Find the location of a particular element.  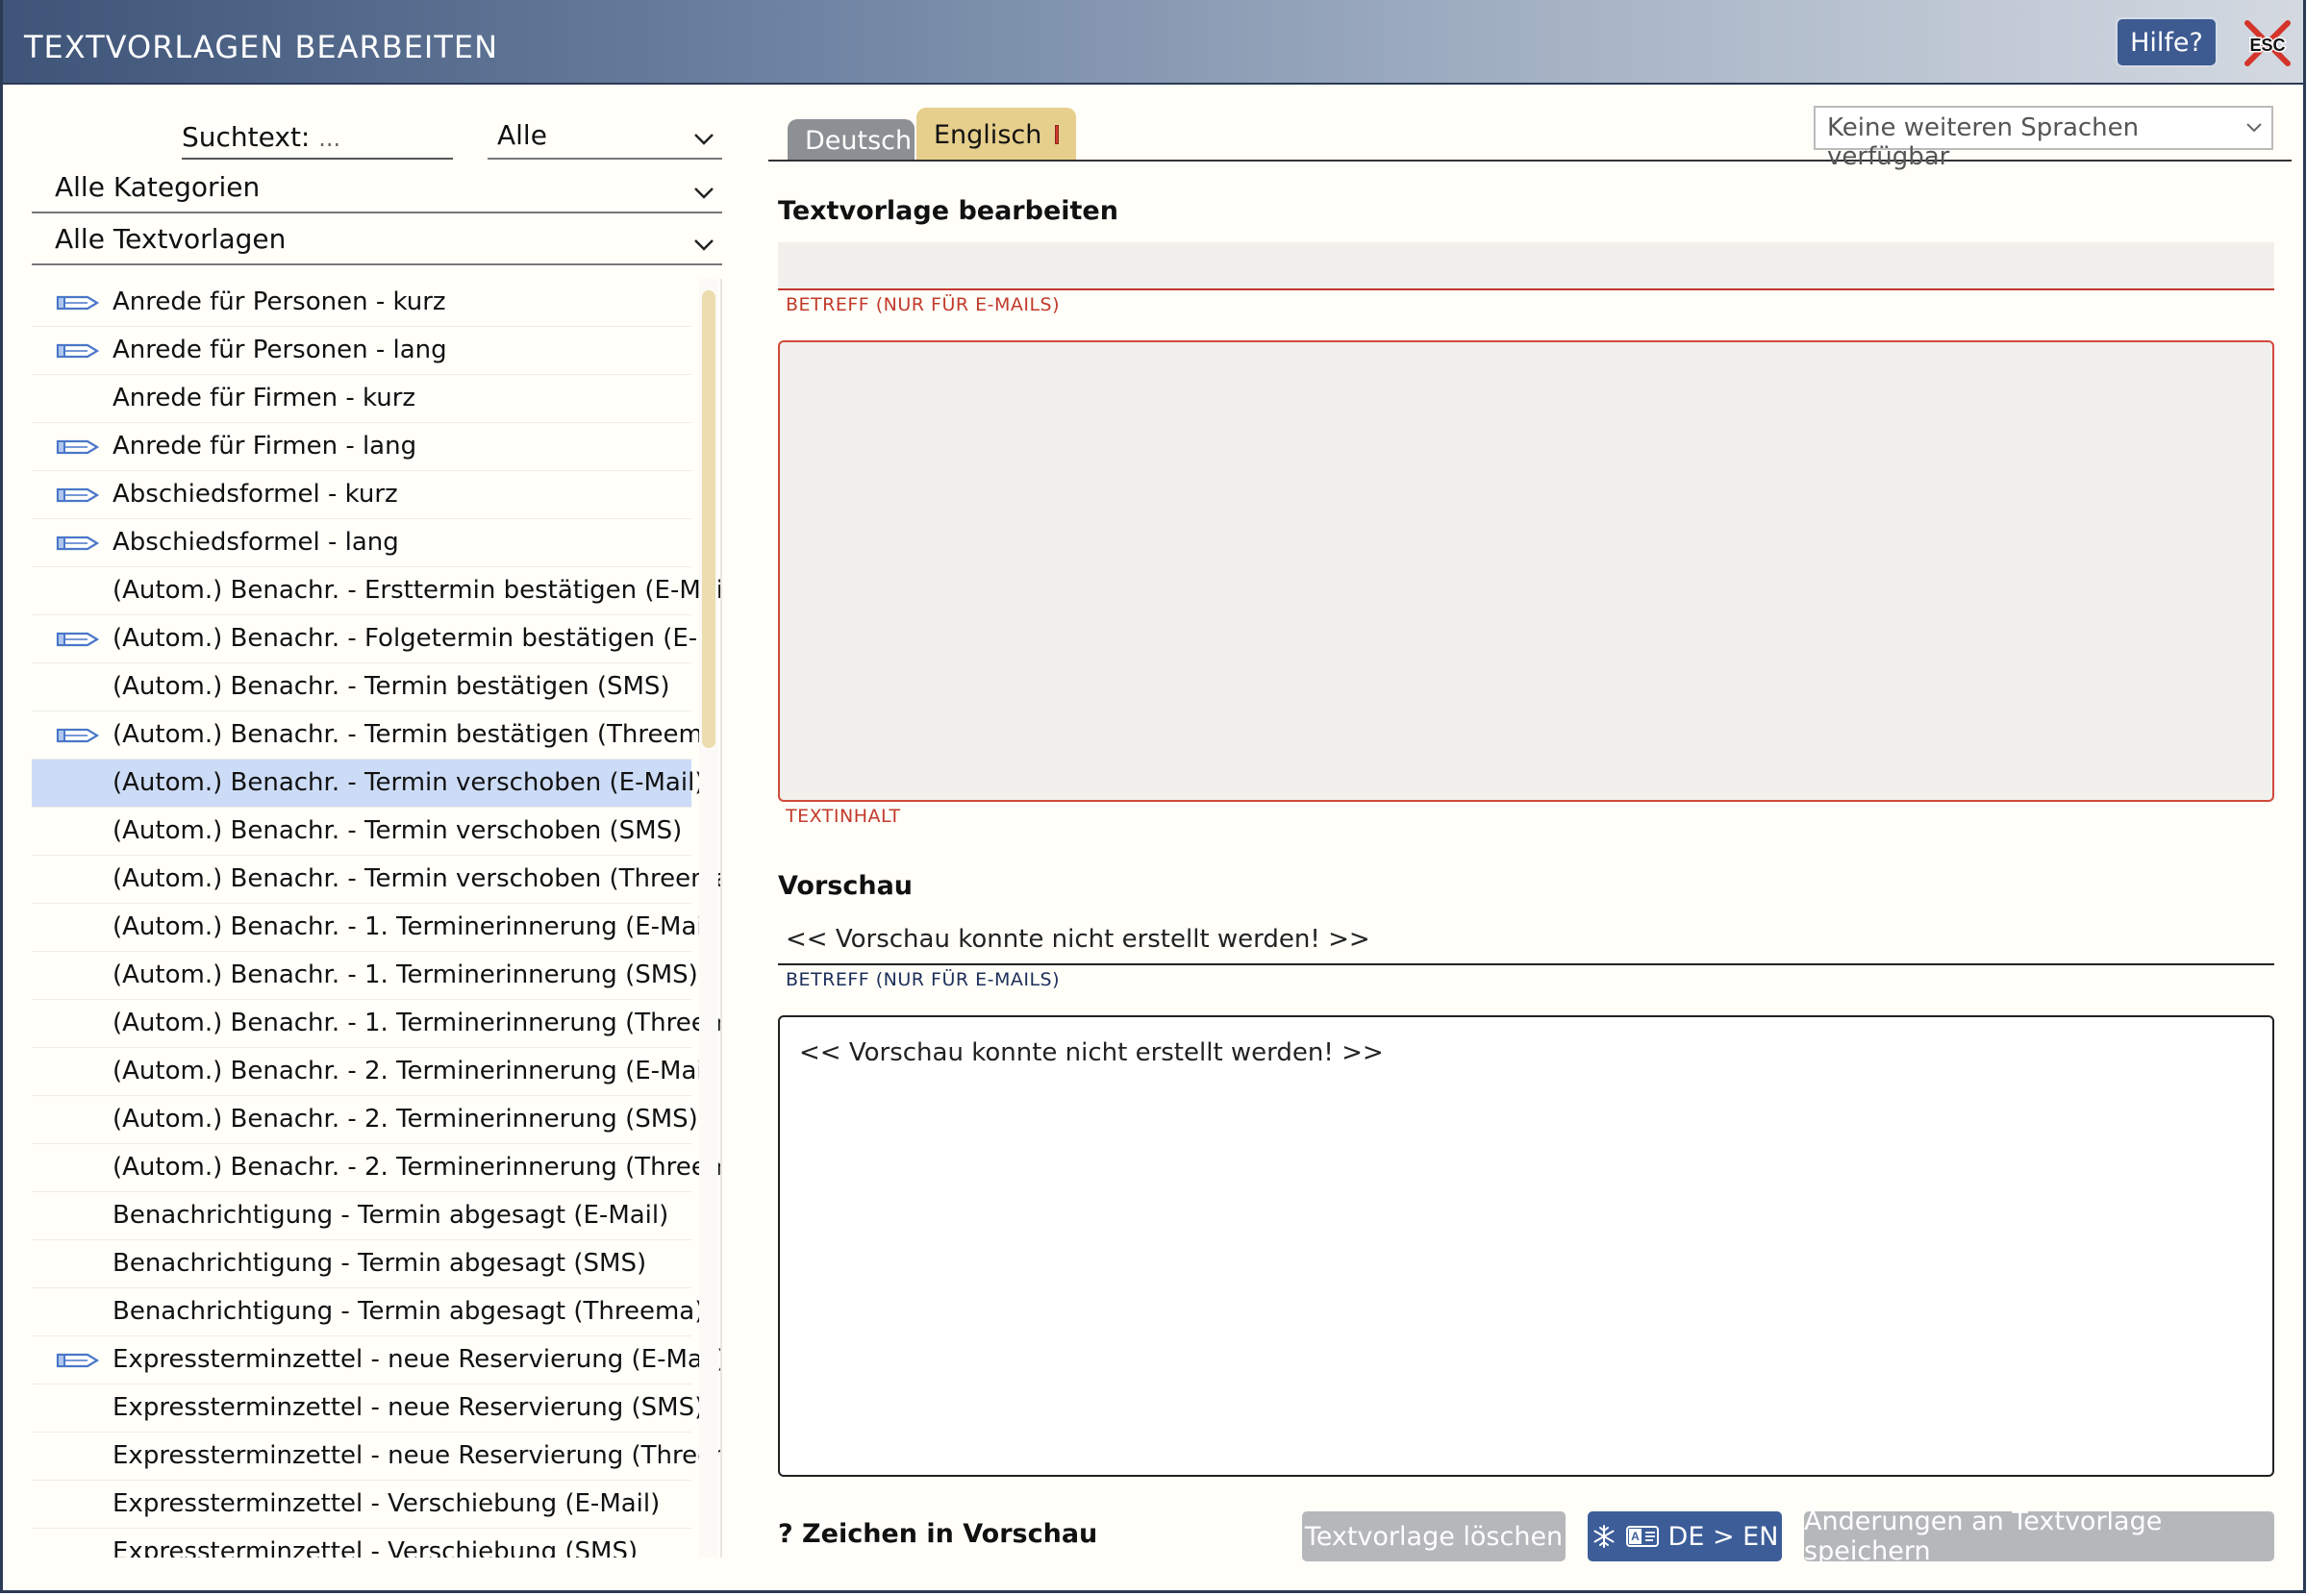

template-filter-value: Alle Textvorlagen is located at coordinates (171, 239).